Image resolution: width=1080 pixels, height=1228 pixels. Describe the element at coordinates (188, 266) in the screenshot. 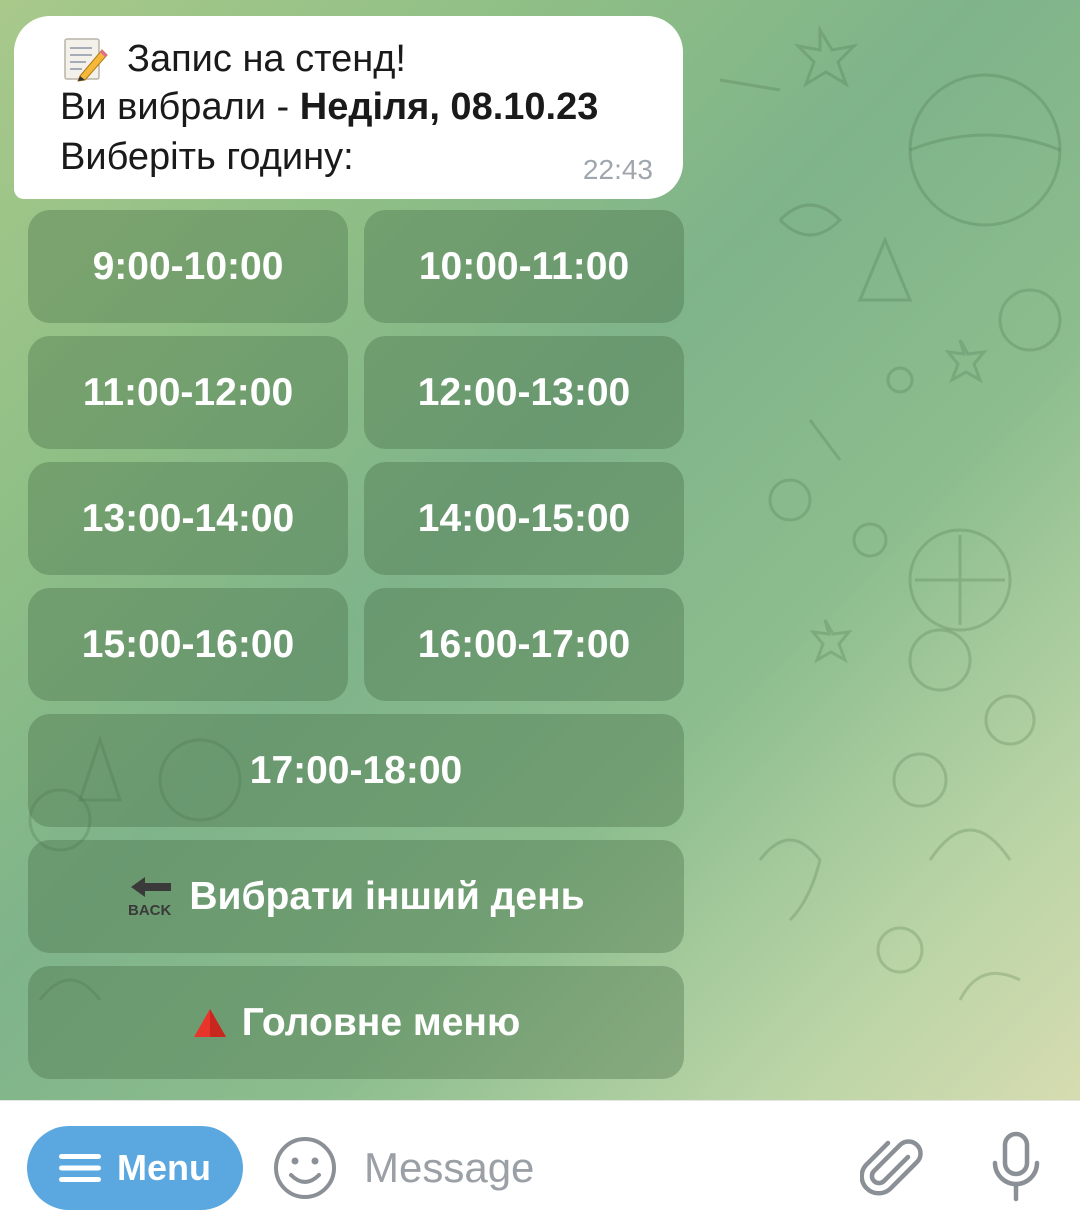

I see `slot-button-1: 9:00-10:00` at that location.